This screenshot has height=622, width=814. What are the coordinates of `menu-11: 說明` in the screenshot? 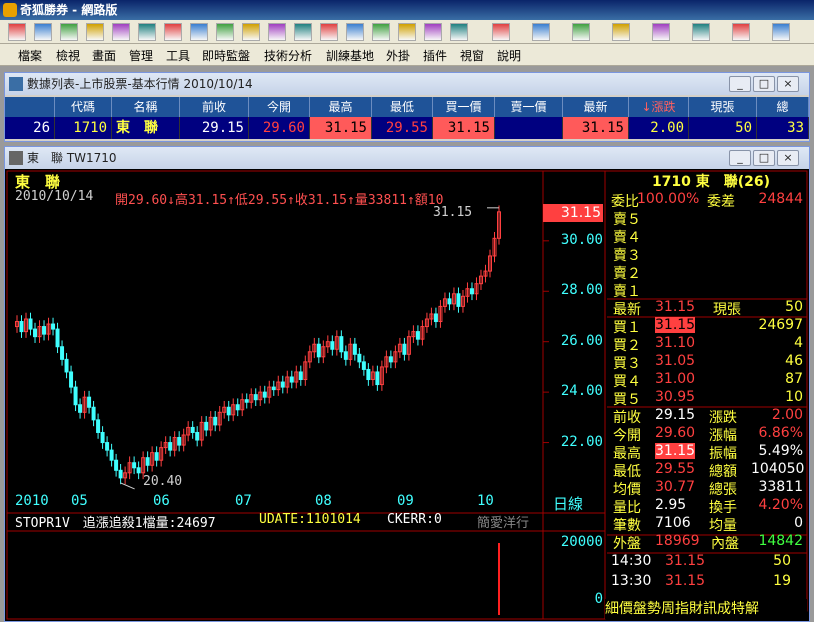 It's located at (509, 55).